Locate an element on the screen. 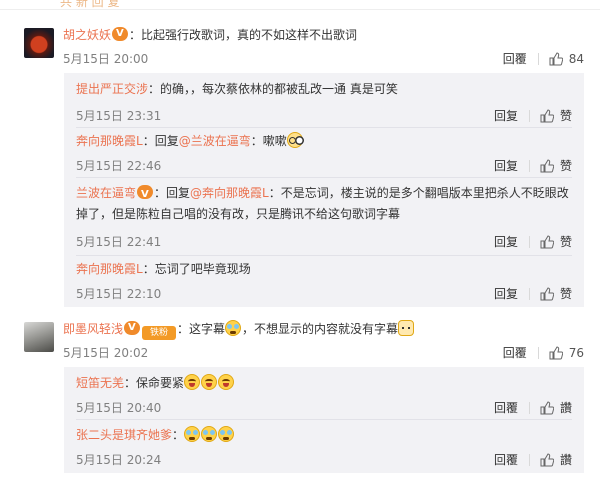 This screenshot has height=477, width=600. mention-link: @兰波在逼弯 is located at coordinates (215, 141).